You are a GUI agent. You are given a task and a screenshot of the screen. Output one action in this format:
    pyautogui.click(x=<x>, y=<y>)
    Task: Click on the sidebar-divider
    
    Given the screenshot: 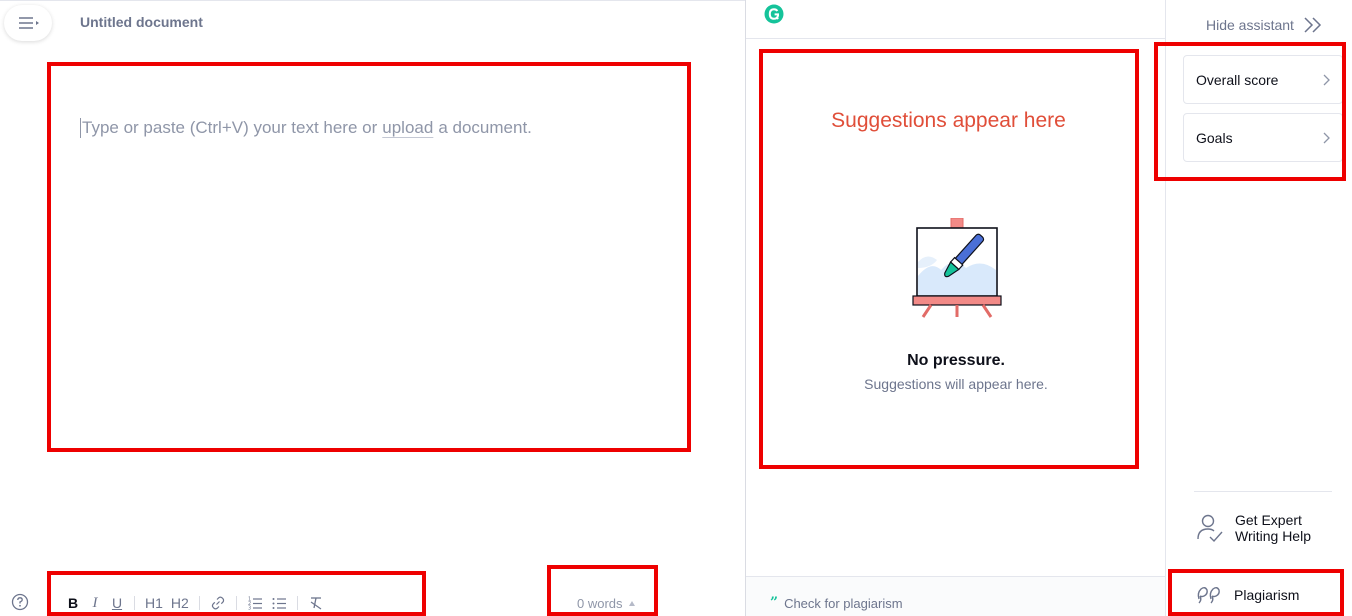 What is the action you would take?
    pyautogui.click(x=1263, y=491)
    